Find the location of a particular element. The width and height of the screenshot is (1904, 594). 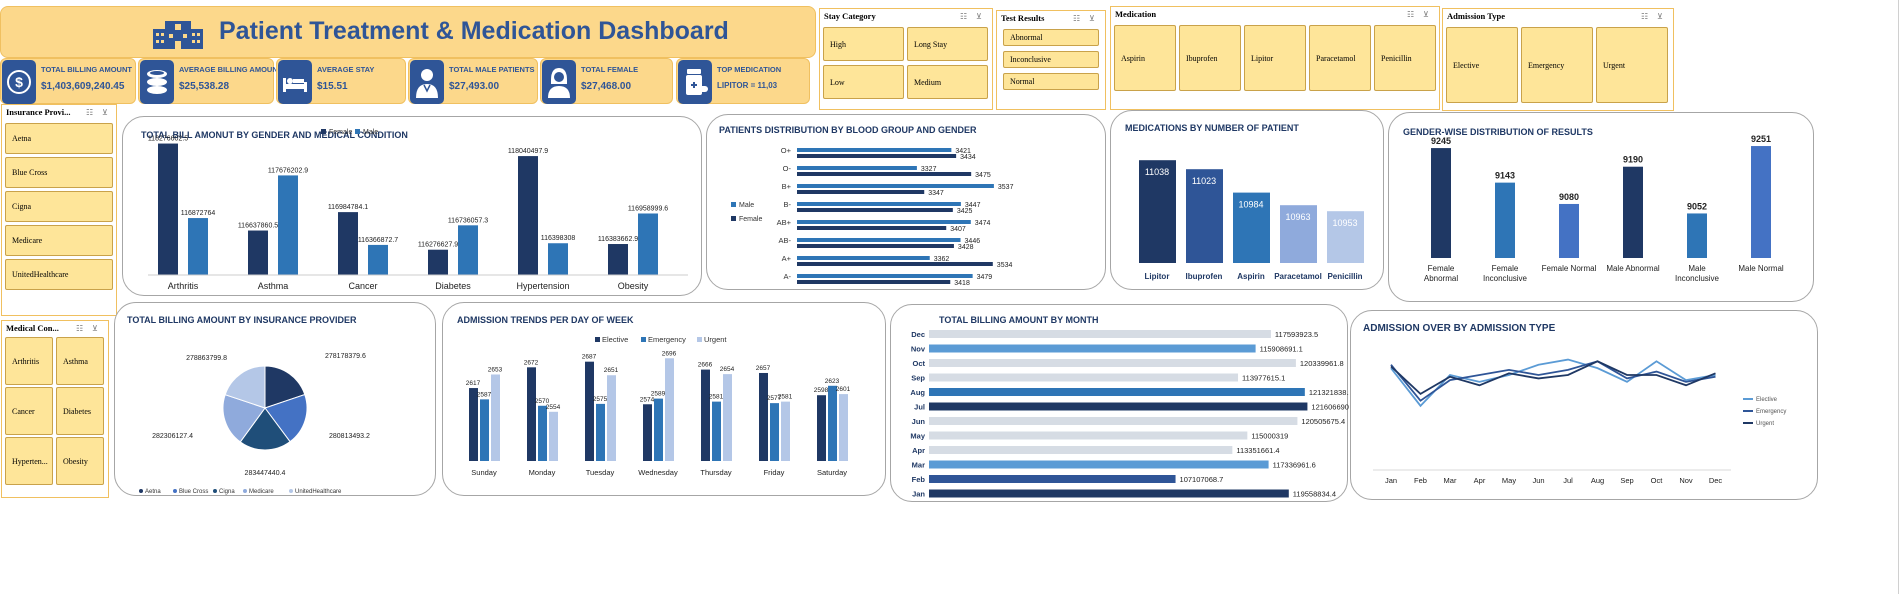

slicer-item: Normal is located at coordinates (1051, 81).